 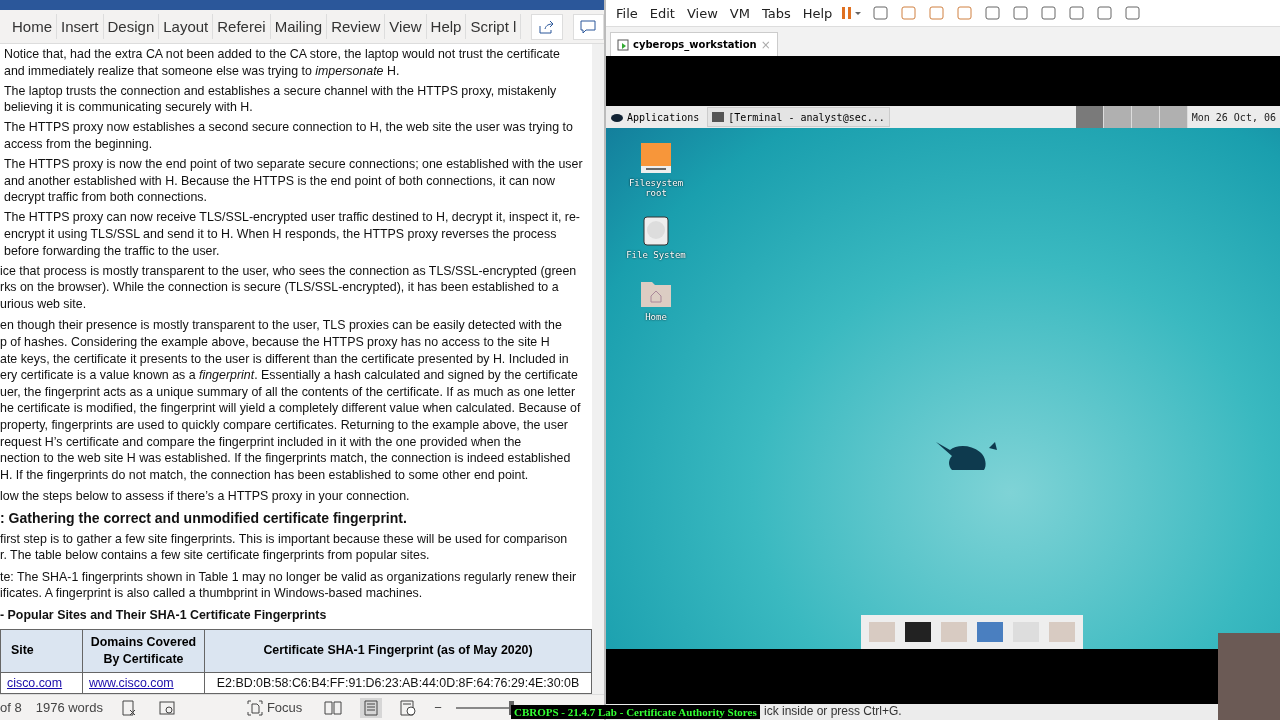 What do you see at coordinates (406, 26) in the screenshot?
I see `ribbon-tab: View` at bounding box center [406, 26].